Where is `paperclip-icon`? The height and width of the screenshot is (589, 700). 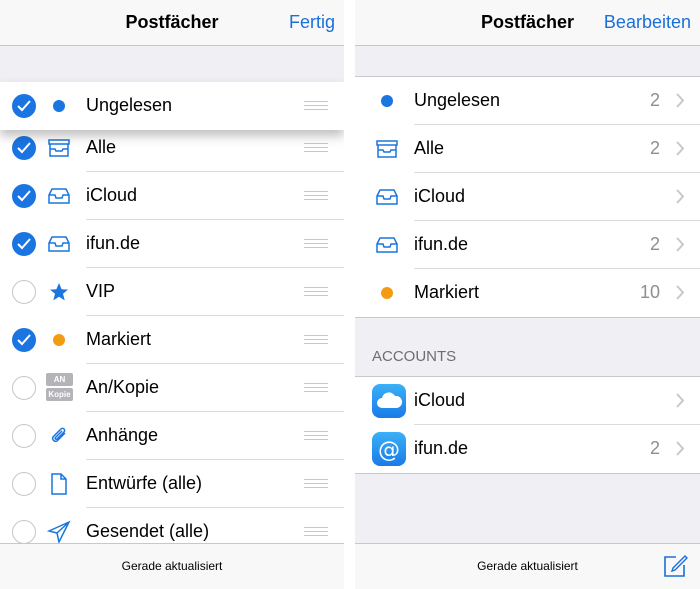
paperclip-icon is located at coordinates (59, 436).